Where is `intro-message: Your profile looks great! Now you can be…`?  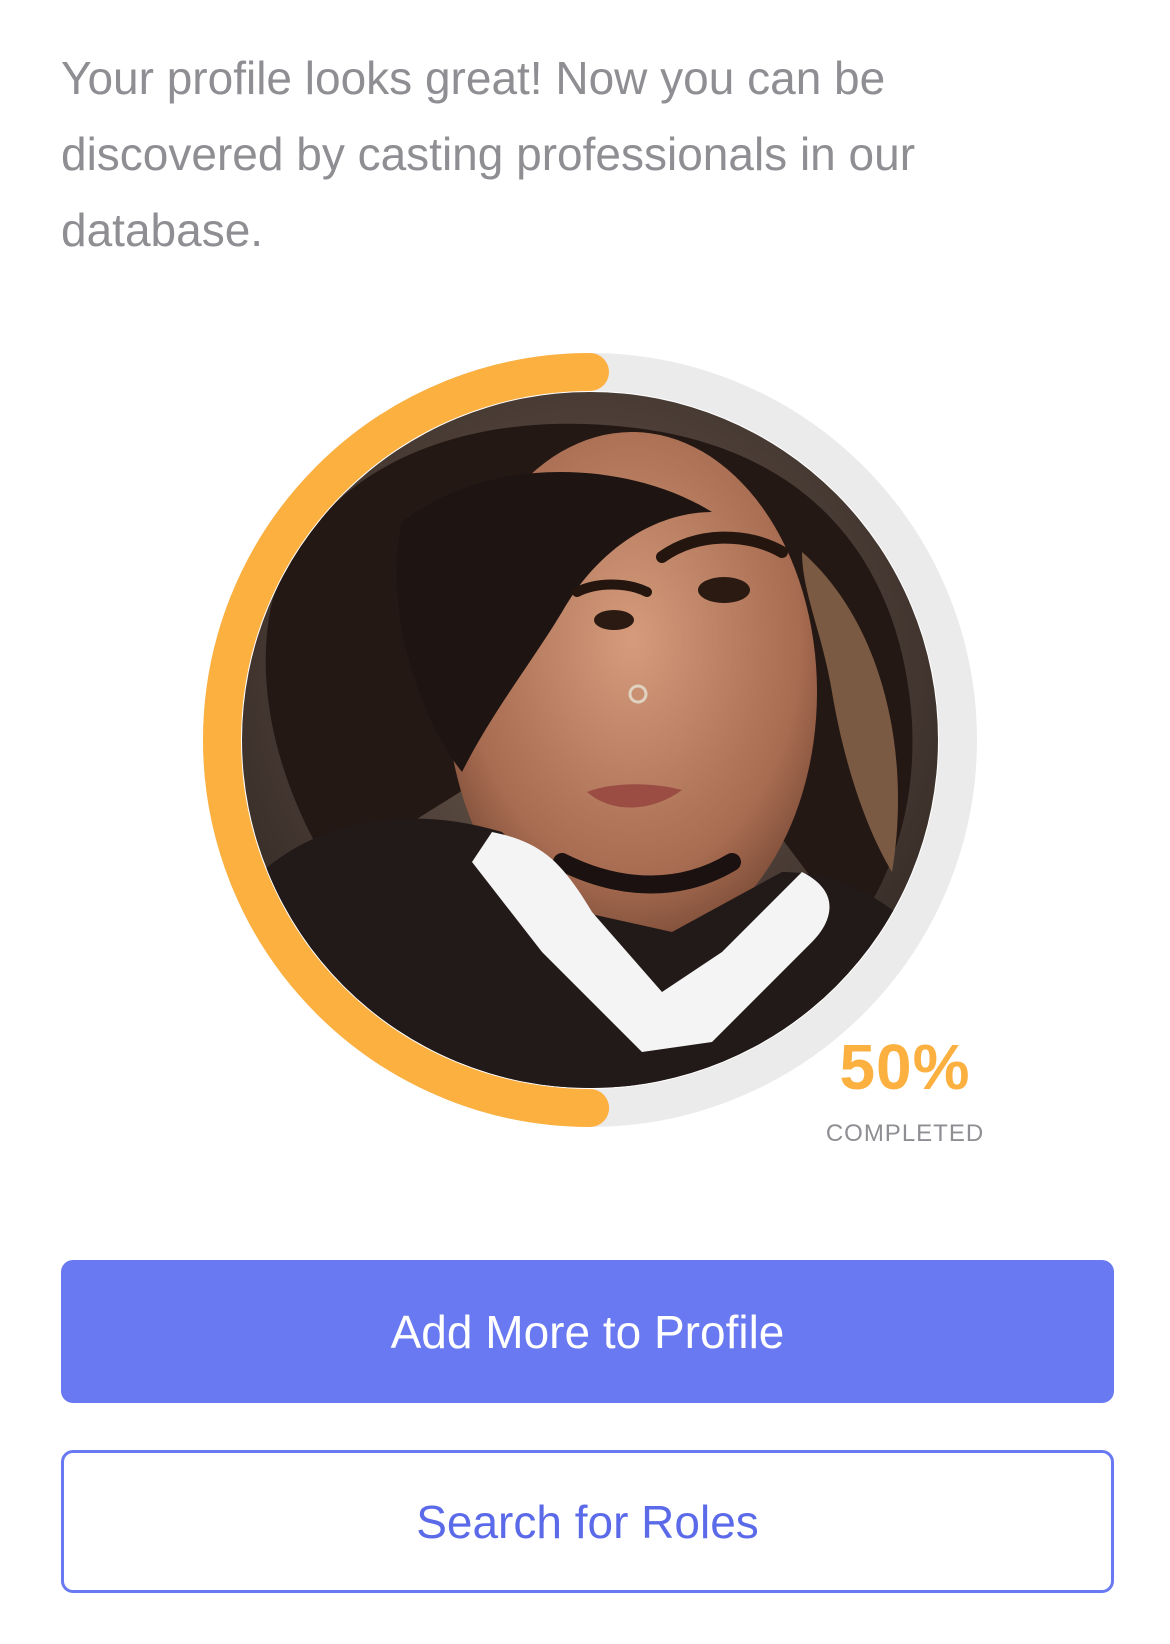
intro-message: Your profile looks great! Now you can be… is located at coordinates (488, 154).